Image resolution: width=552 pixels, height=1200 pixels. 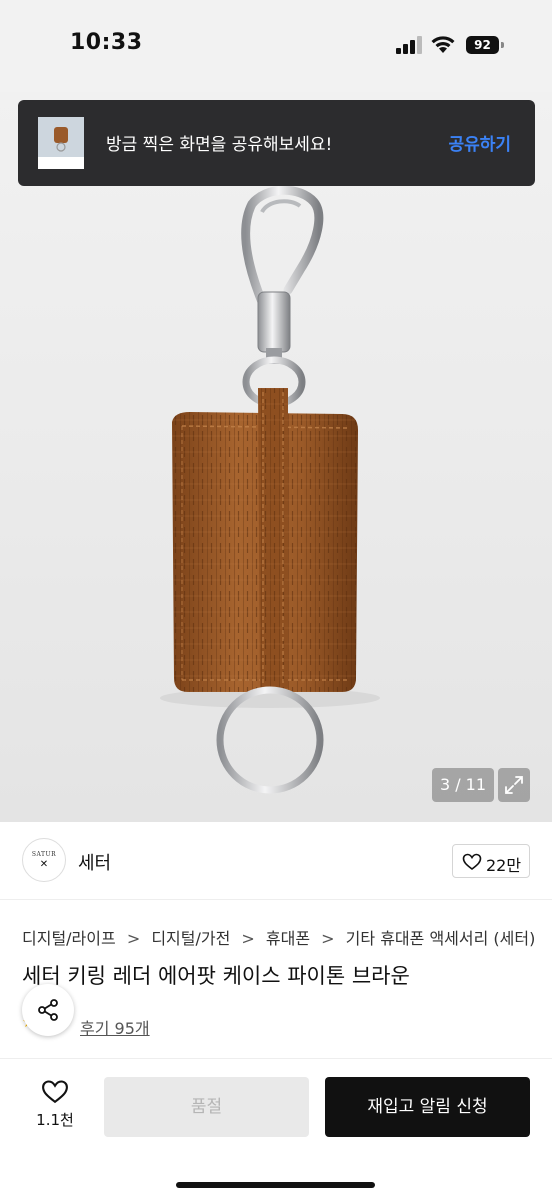 What do you see at coordinates (275, 1185) in the screenshot?
I see `home-indicator` at bounding box center [275, 1185].